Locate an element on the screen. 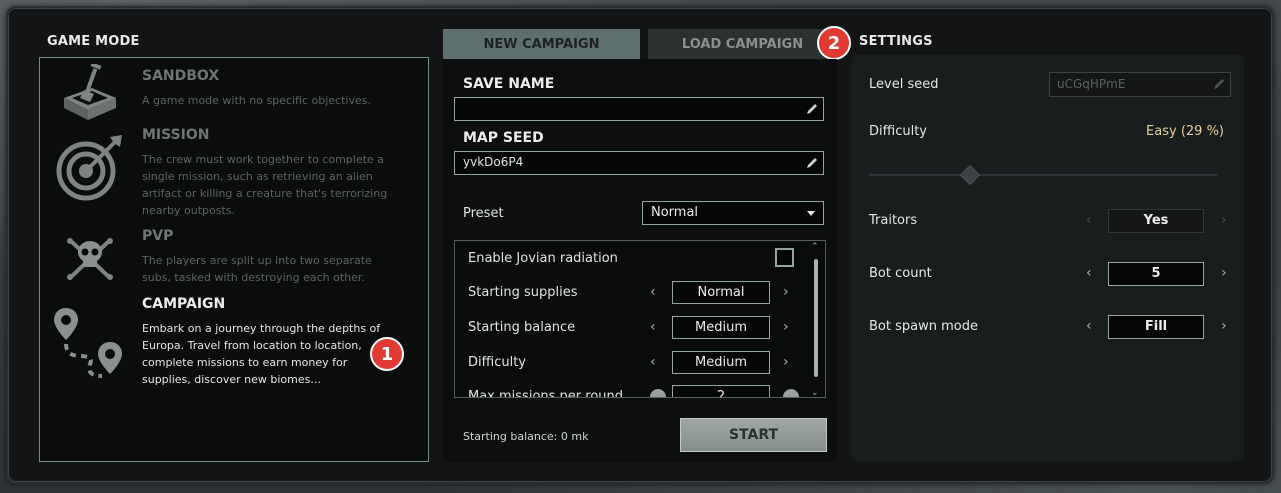 This screenshot has width=1281, height=493. bot-count-label: Bot count is located at coordinates (900, 273).